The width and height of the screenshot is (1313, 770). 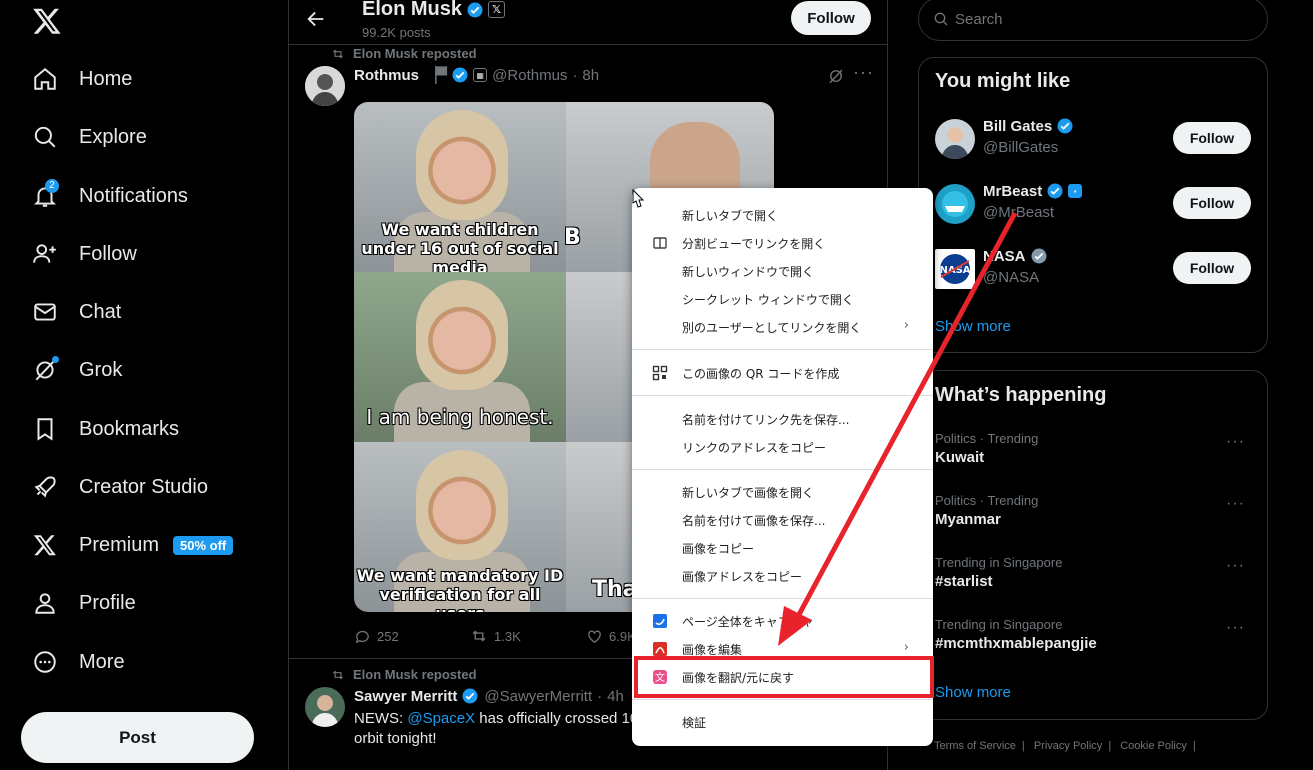 What do you see at coordinates (133, 195) in the screenshot?
I see `nav-notifications-label: Notifications` at bounding box center [133, 195].